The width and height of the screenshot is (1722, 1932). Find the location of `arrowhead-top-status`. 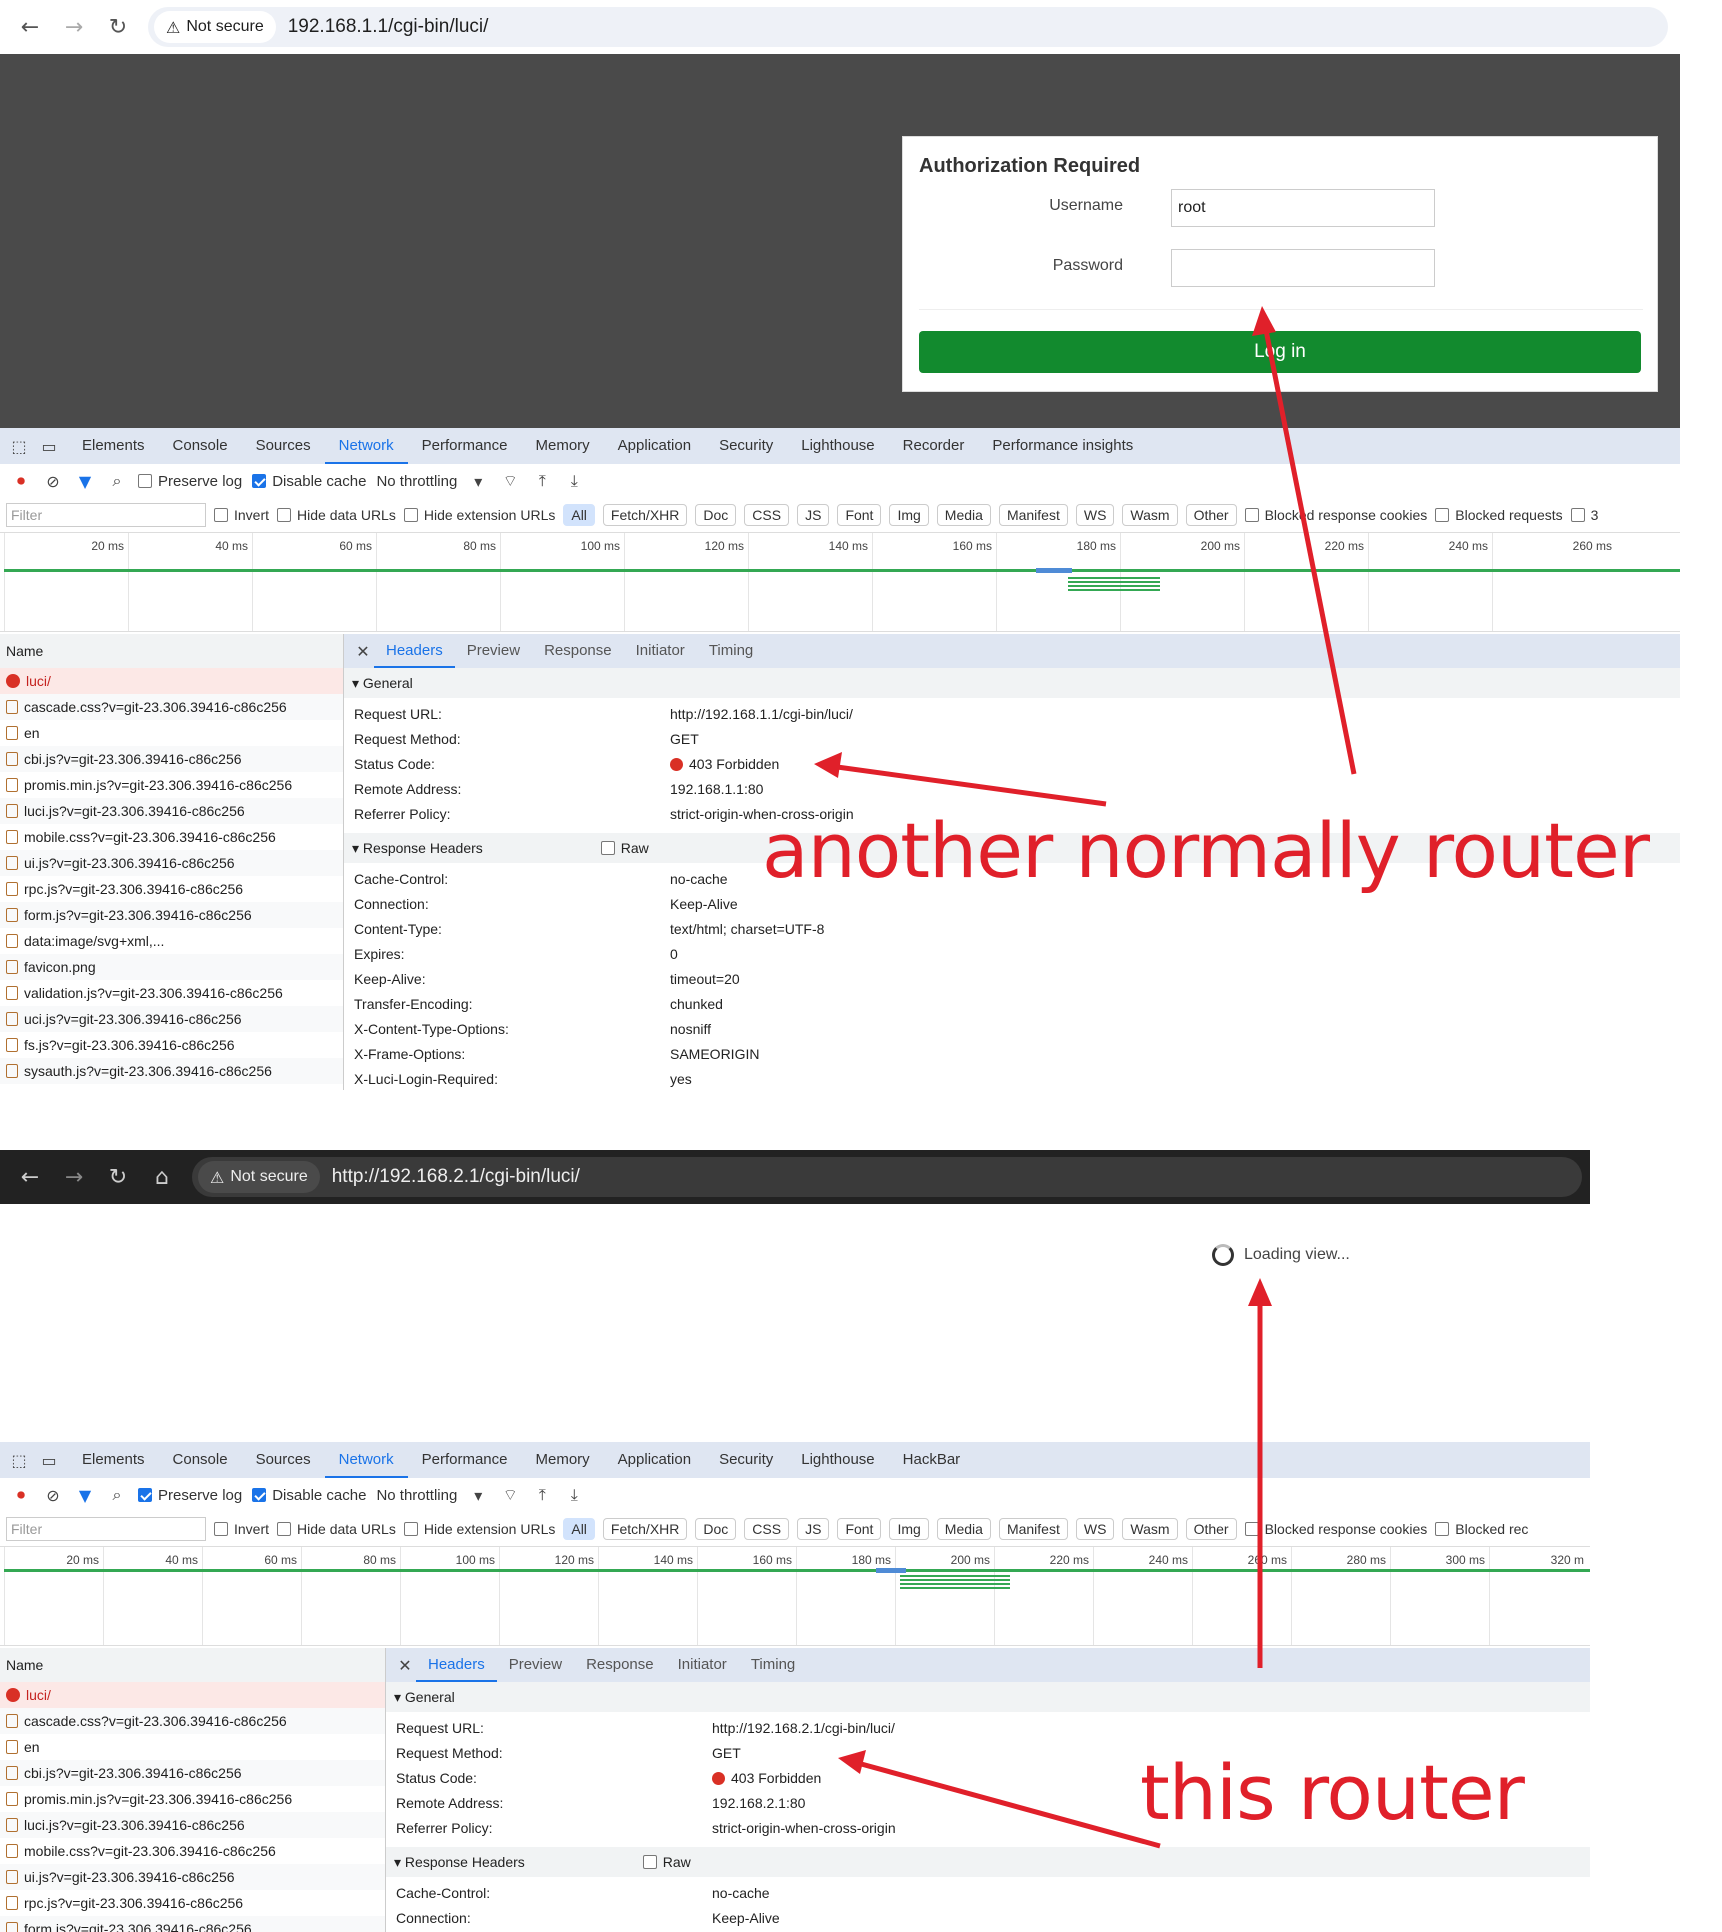

arrowhead-top-status is located at coordinates (828, 765).